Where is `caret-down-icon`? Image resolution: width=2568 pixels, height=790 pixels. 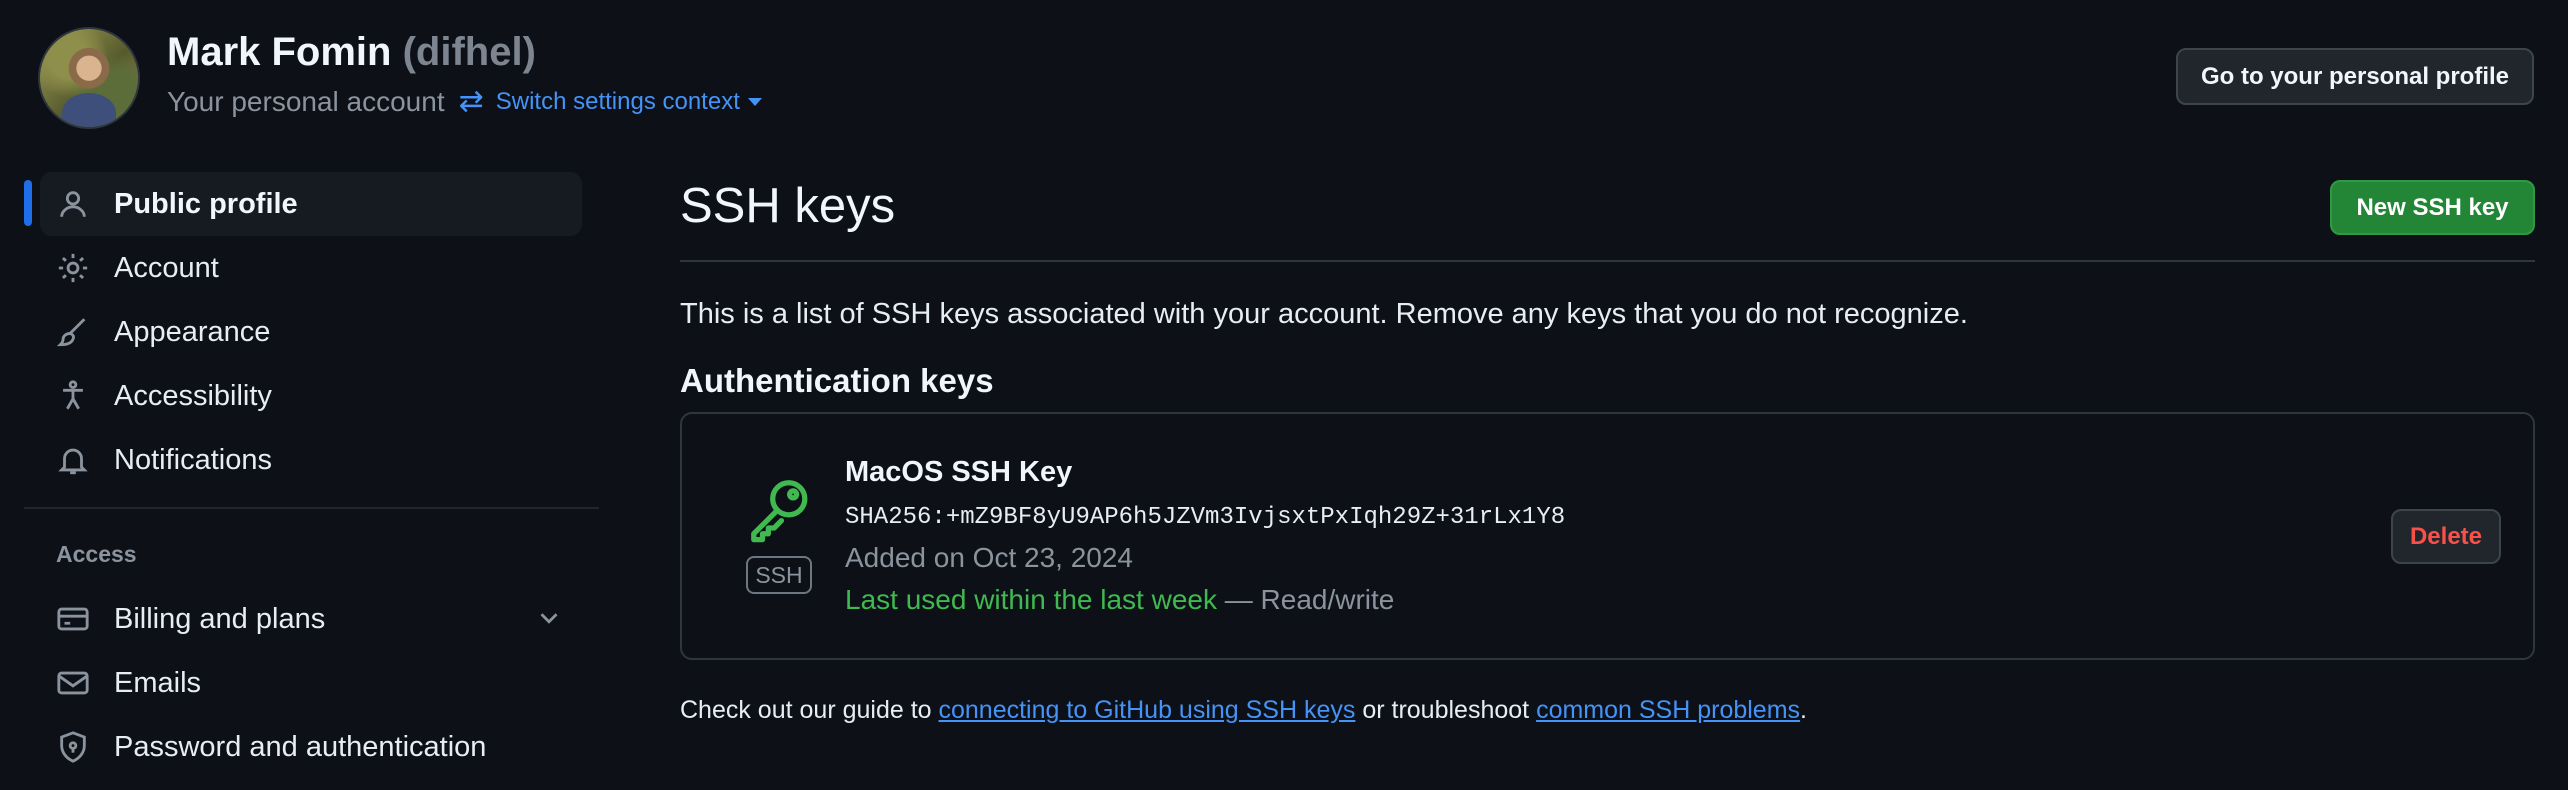 caret-down-icon is located at coordinates (754, 101).